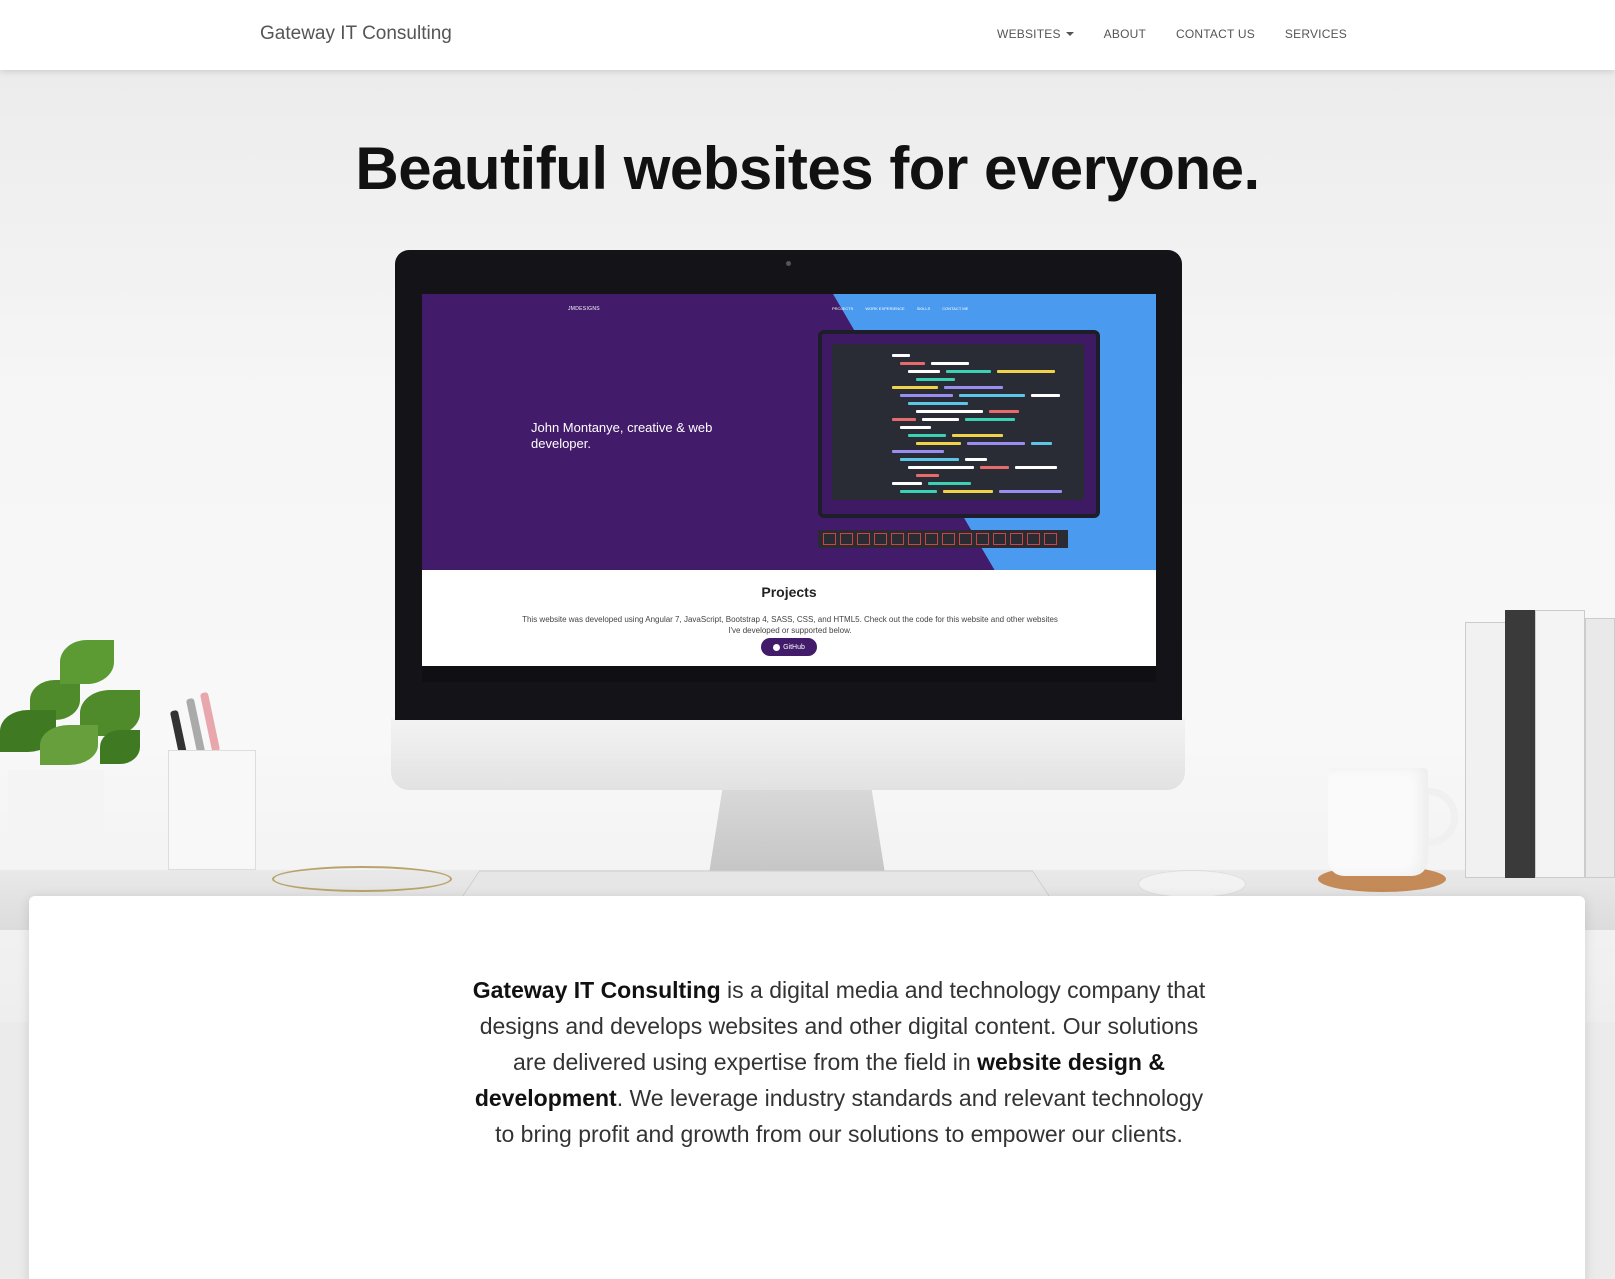 This screenshot has width=1615, height=1279. I want to click on glasses-decoration, so click(362, 879).